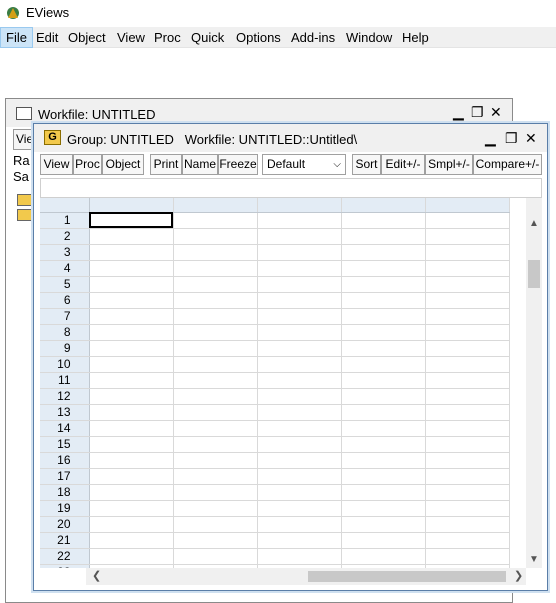 This screenshot has height=603, width=556. Describe the element at coordinates (449, 164) in the screenshot. I see `smpl-toggle-button: Smpl+/-` at that location.